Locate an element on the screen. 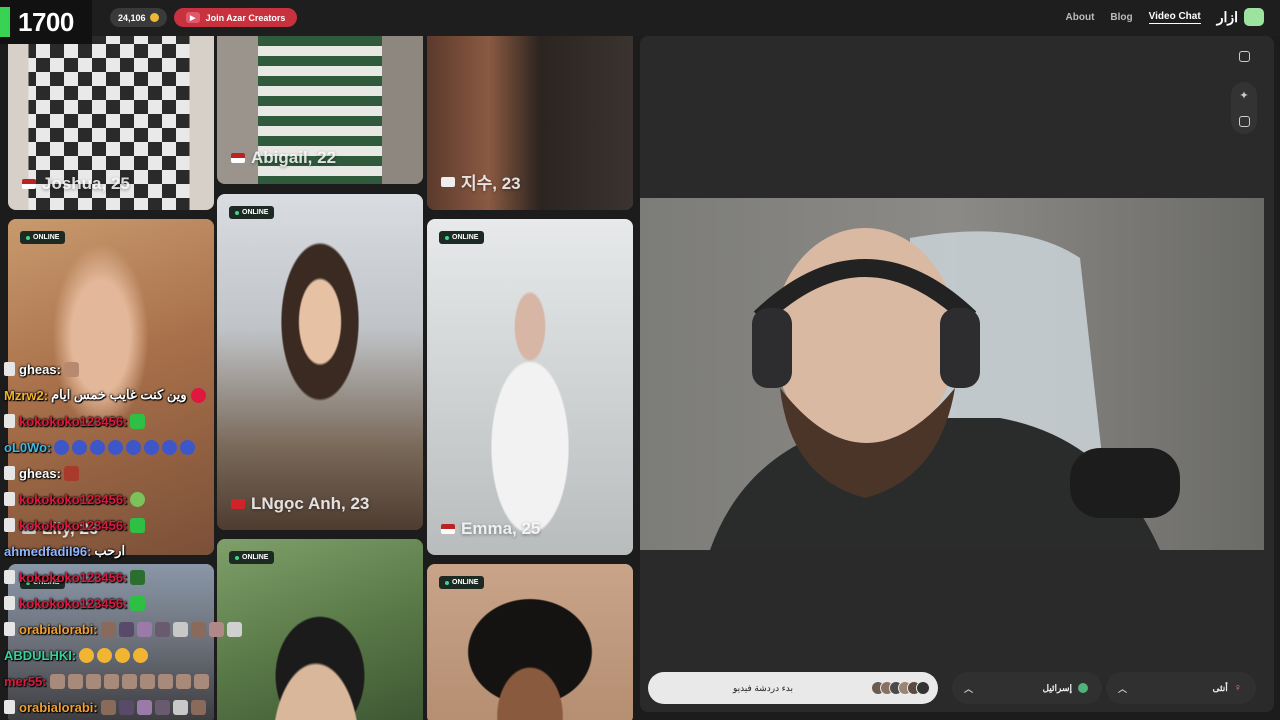 The image size is (1280, 720). nav-blog: Blog is located at coordinates (1121, 17).